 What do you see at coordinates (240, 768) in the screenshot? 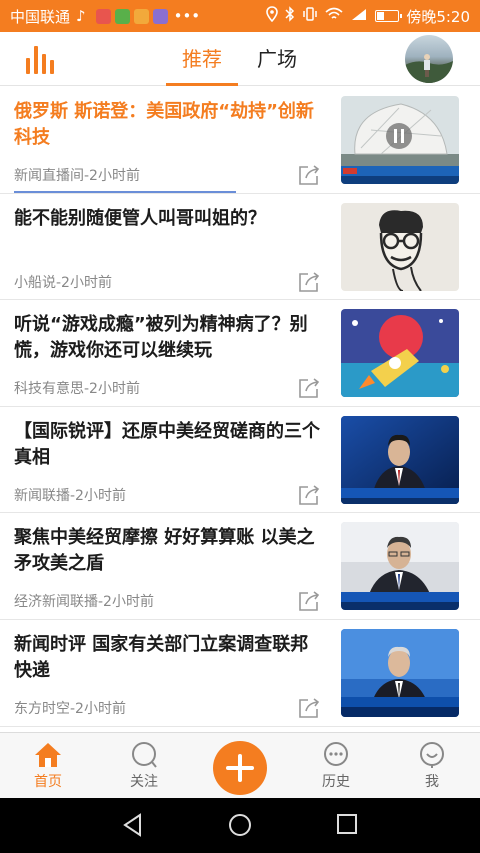
I see `add-post-button` at bounding box center [240, 768].